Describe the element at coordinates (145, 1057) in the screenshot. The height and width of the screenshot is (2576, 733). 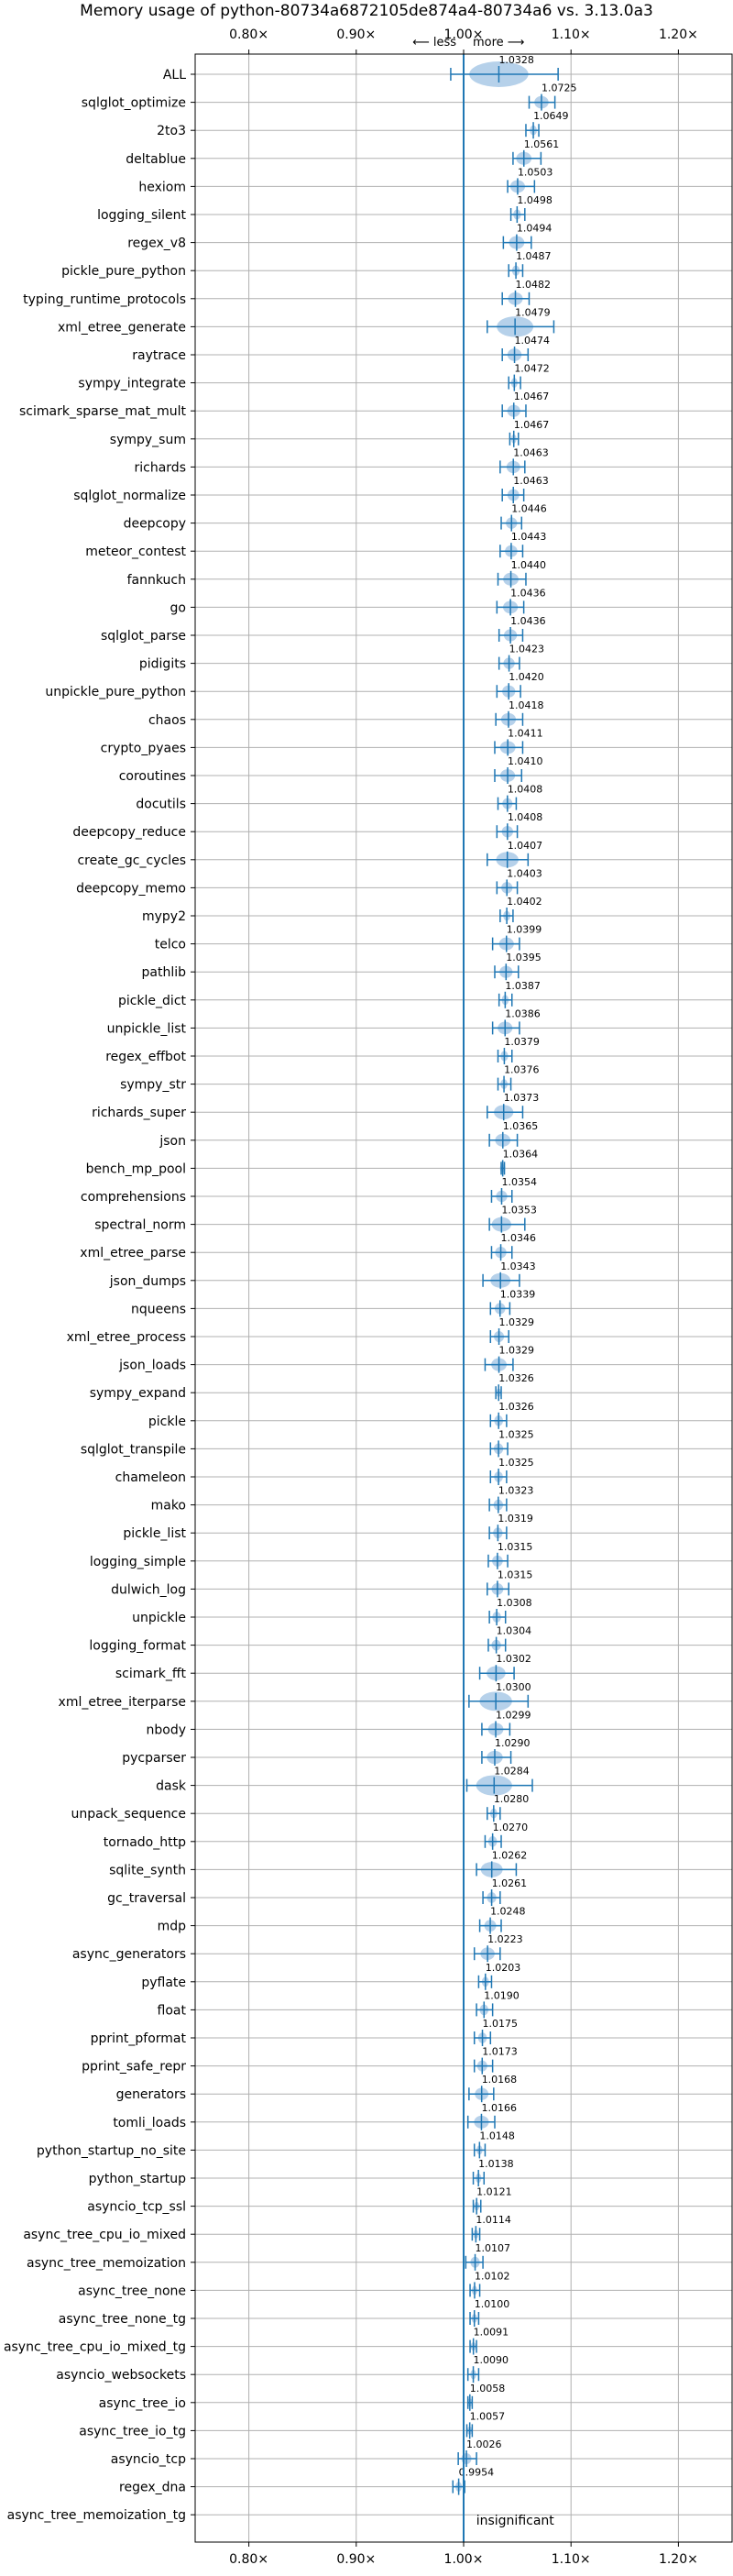
I see `category-label: regex_effbot` at that location.